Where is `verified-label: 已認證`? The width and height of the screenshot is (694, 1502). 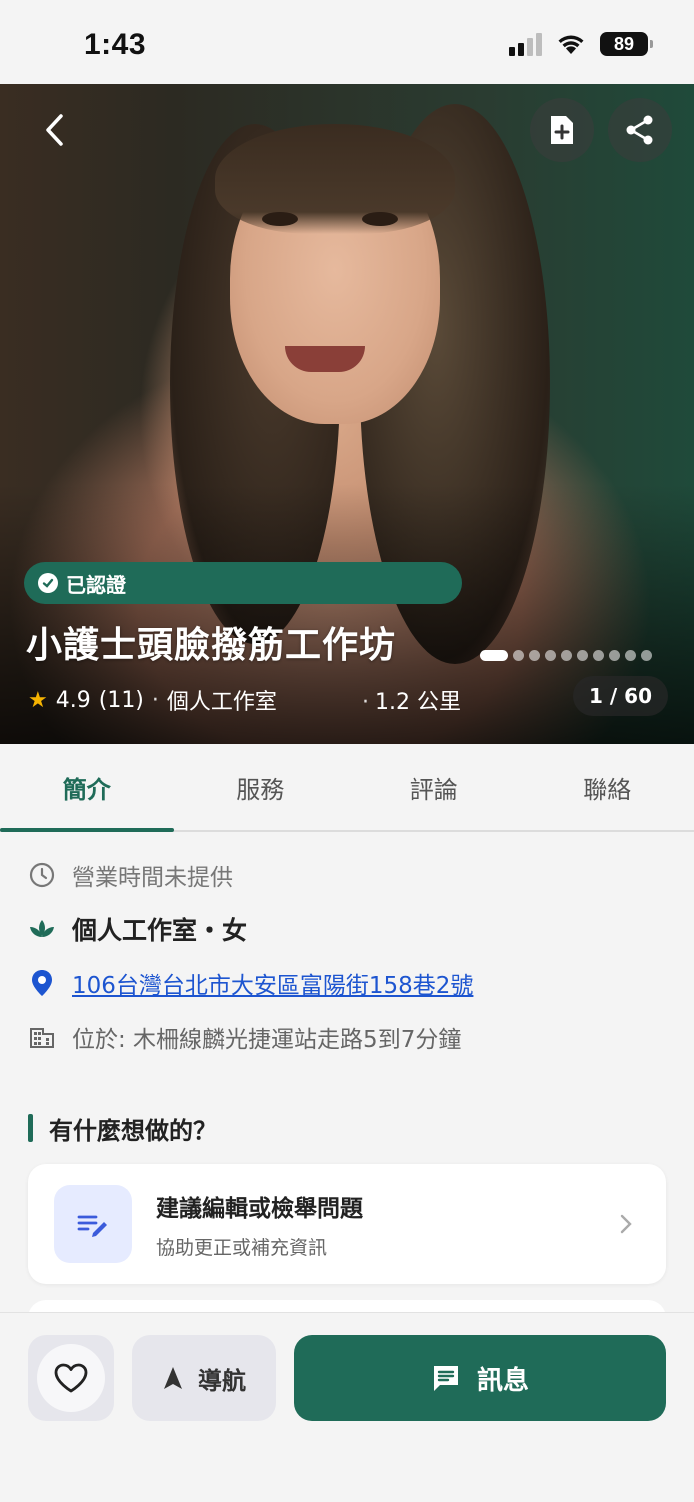
verified-label: 已認證 is located at coordinates (96, 584).